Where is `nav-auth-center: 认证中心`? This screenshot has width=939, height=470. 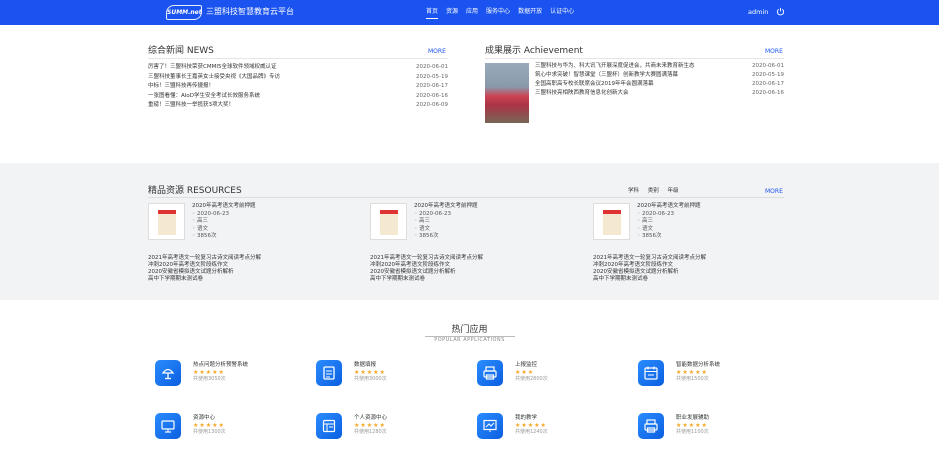 nav-auth-center: 认证中心 is located at coordinates (562, 13).